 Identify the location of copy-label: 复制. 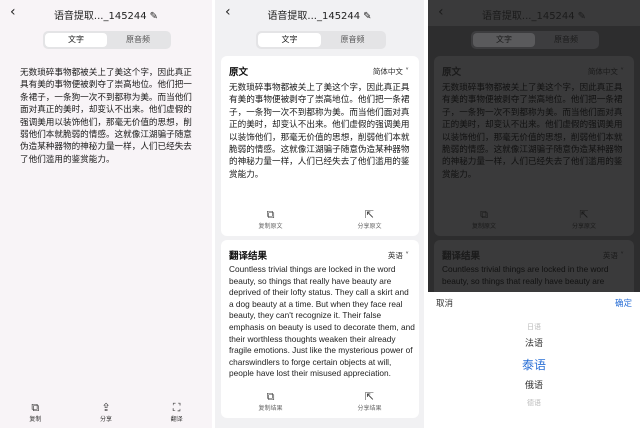
(35, 419).